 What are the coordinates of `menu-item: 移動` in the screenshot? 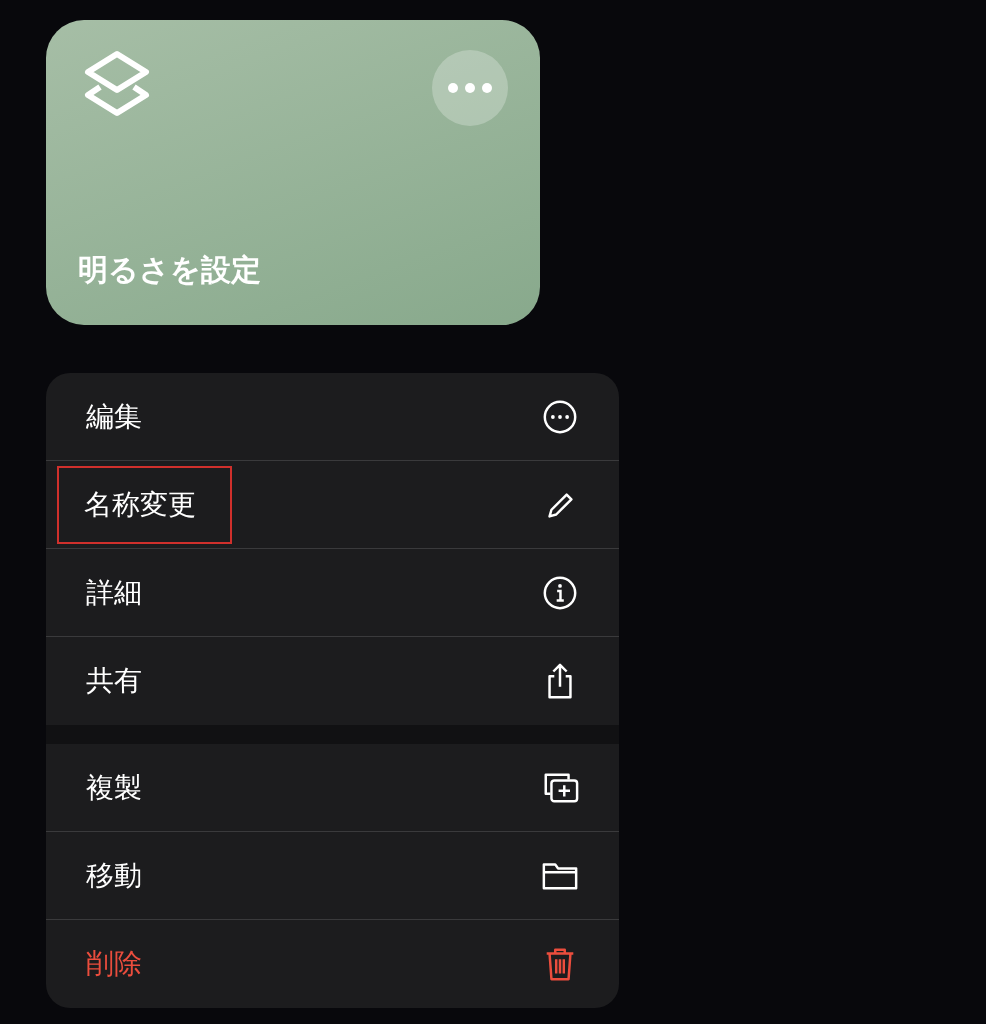 It's located at (332, 876).